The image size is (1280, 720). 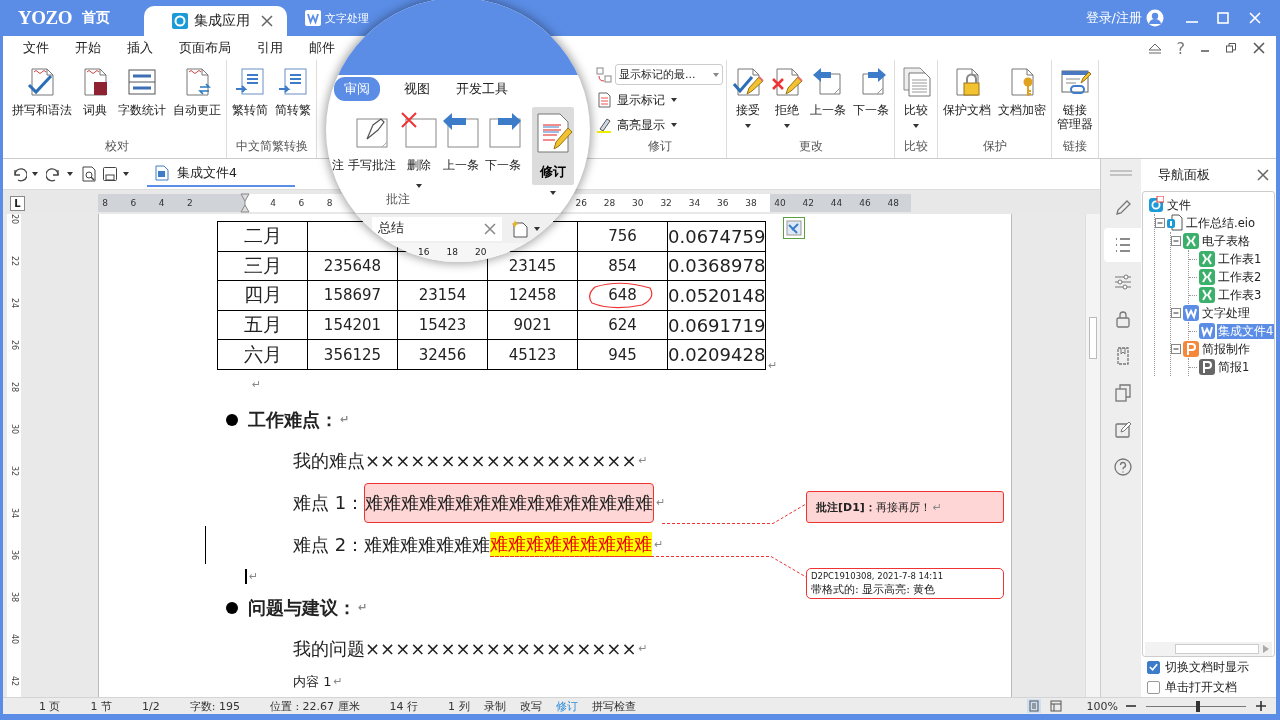 I want to click on status-toggle: 录制, so click(x=494, y=706).